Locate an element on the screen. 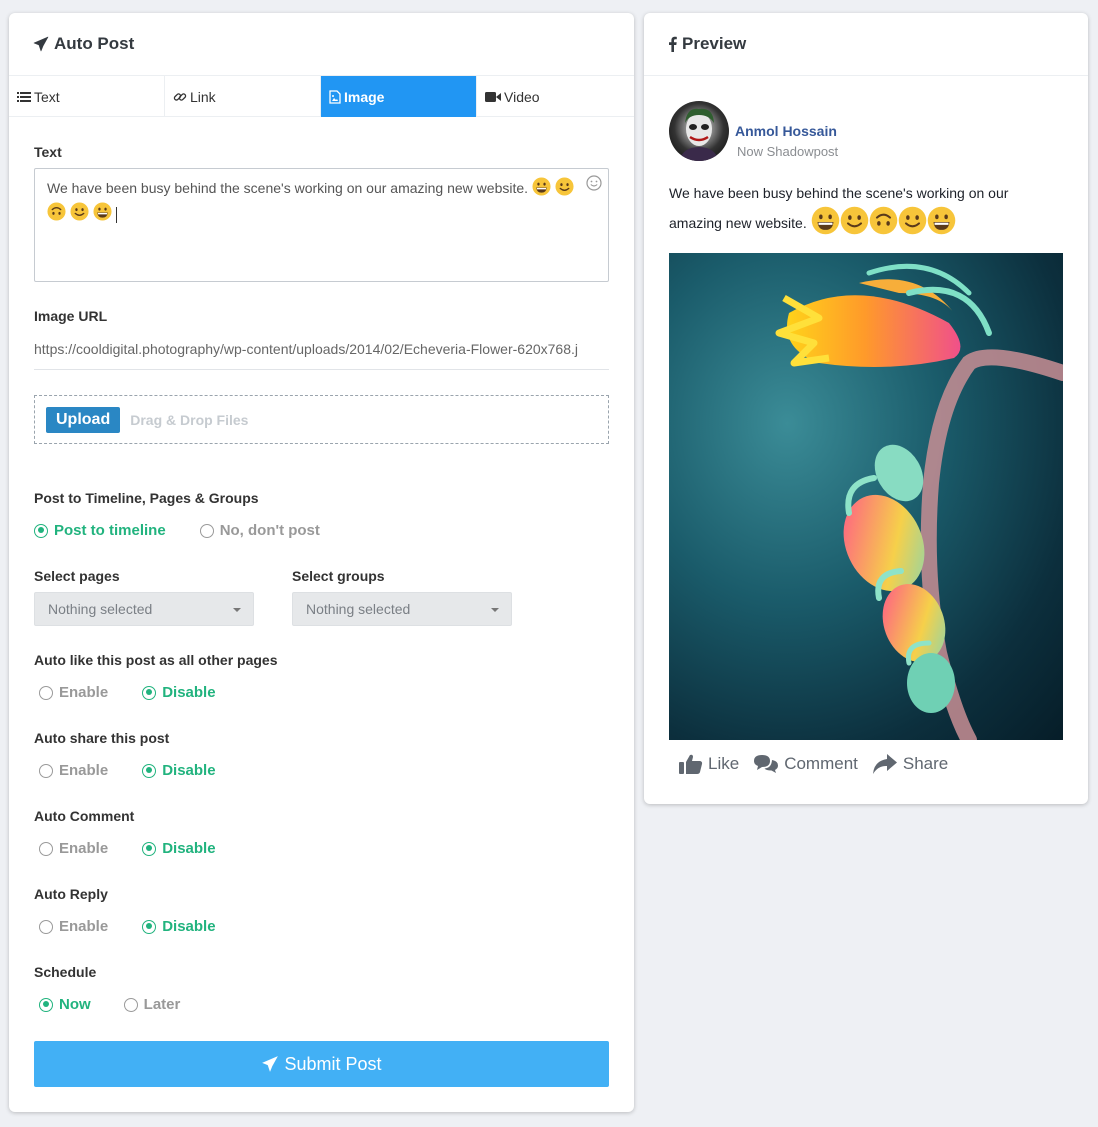 This screenshot has width=1098, height=1127. auto-reply-disable-radio: Disable is located at coordinates (179, 926).